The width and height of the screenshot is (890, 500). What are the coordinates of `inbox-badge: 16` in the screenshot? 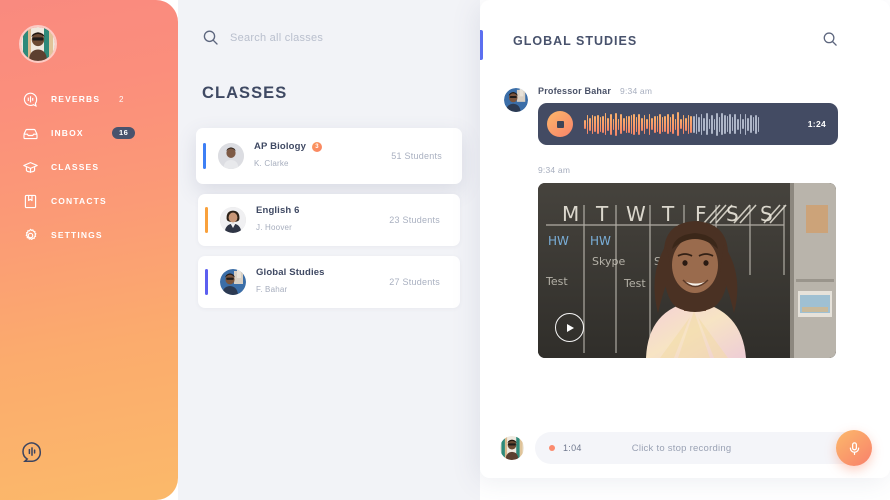 It's located at (124, 133).